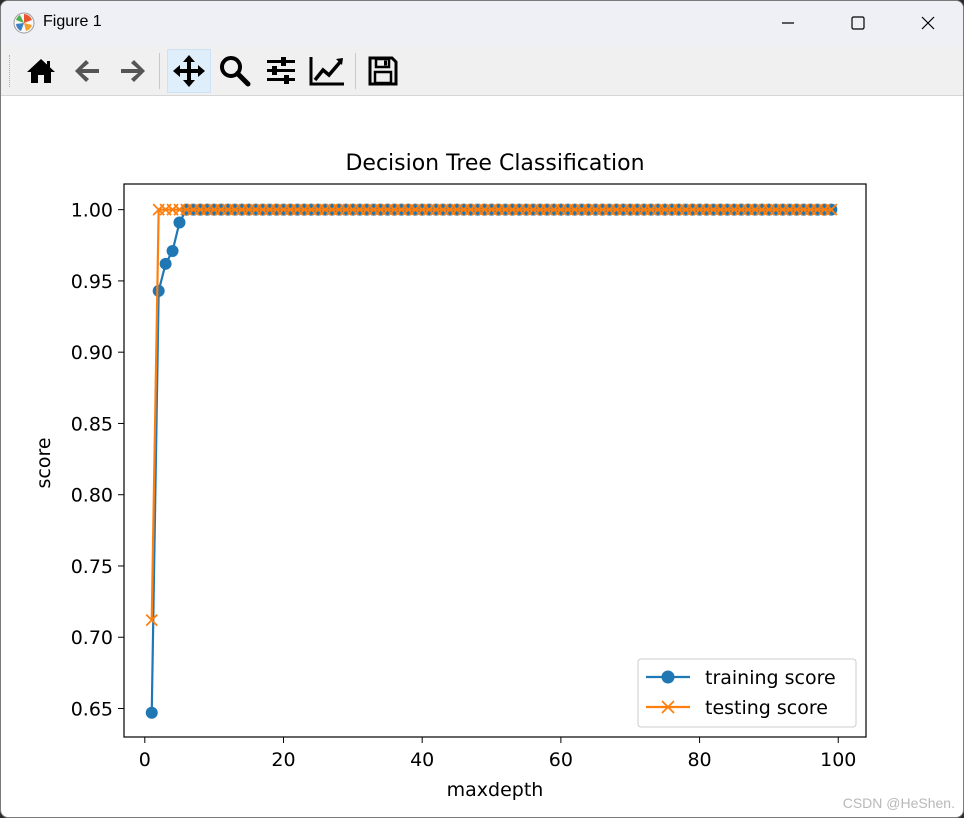 The image size is (964, 818). I want to click on pan-button, so click(189, 71).